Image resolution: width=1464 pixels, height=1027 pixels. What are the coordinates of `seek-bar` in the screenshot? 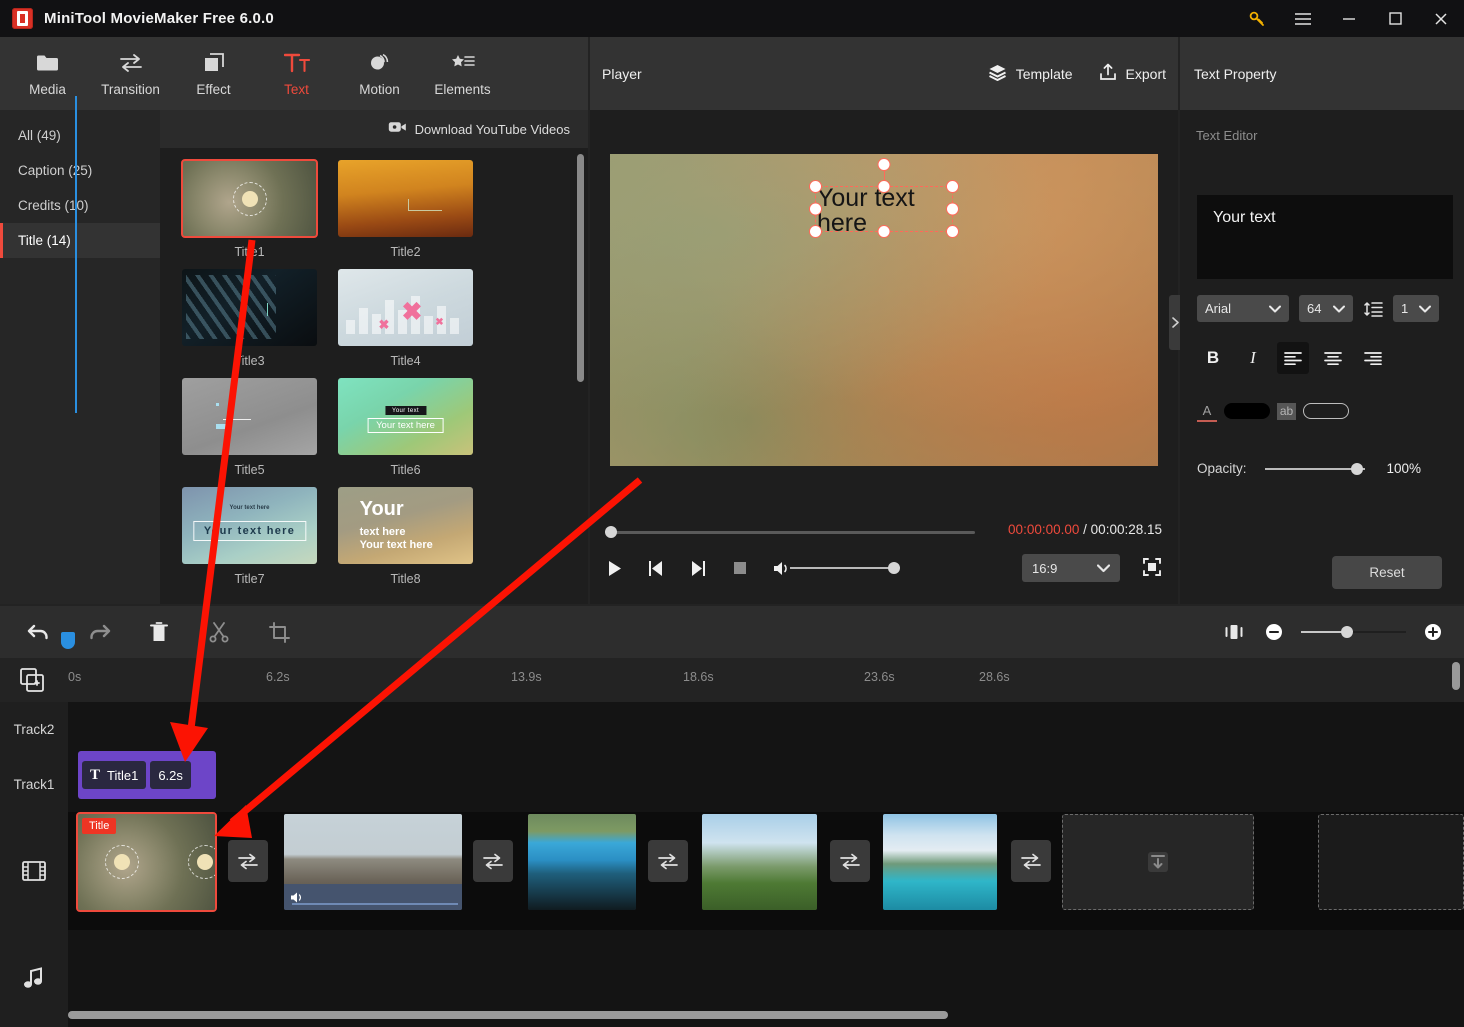 It's located at (790, 532).